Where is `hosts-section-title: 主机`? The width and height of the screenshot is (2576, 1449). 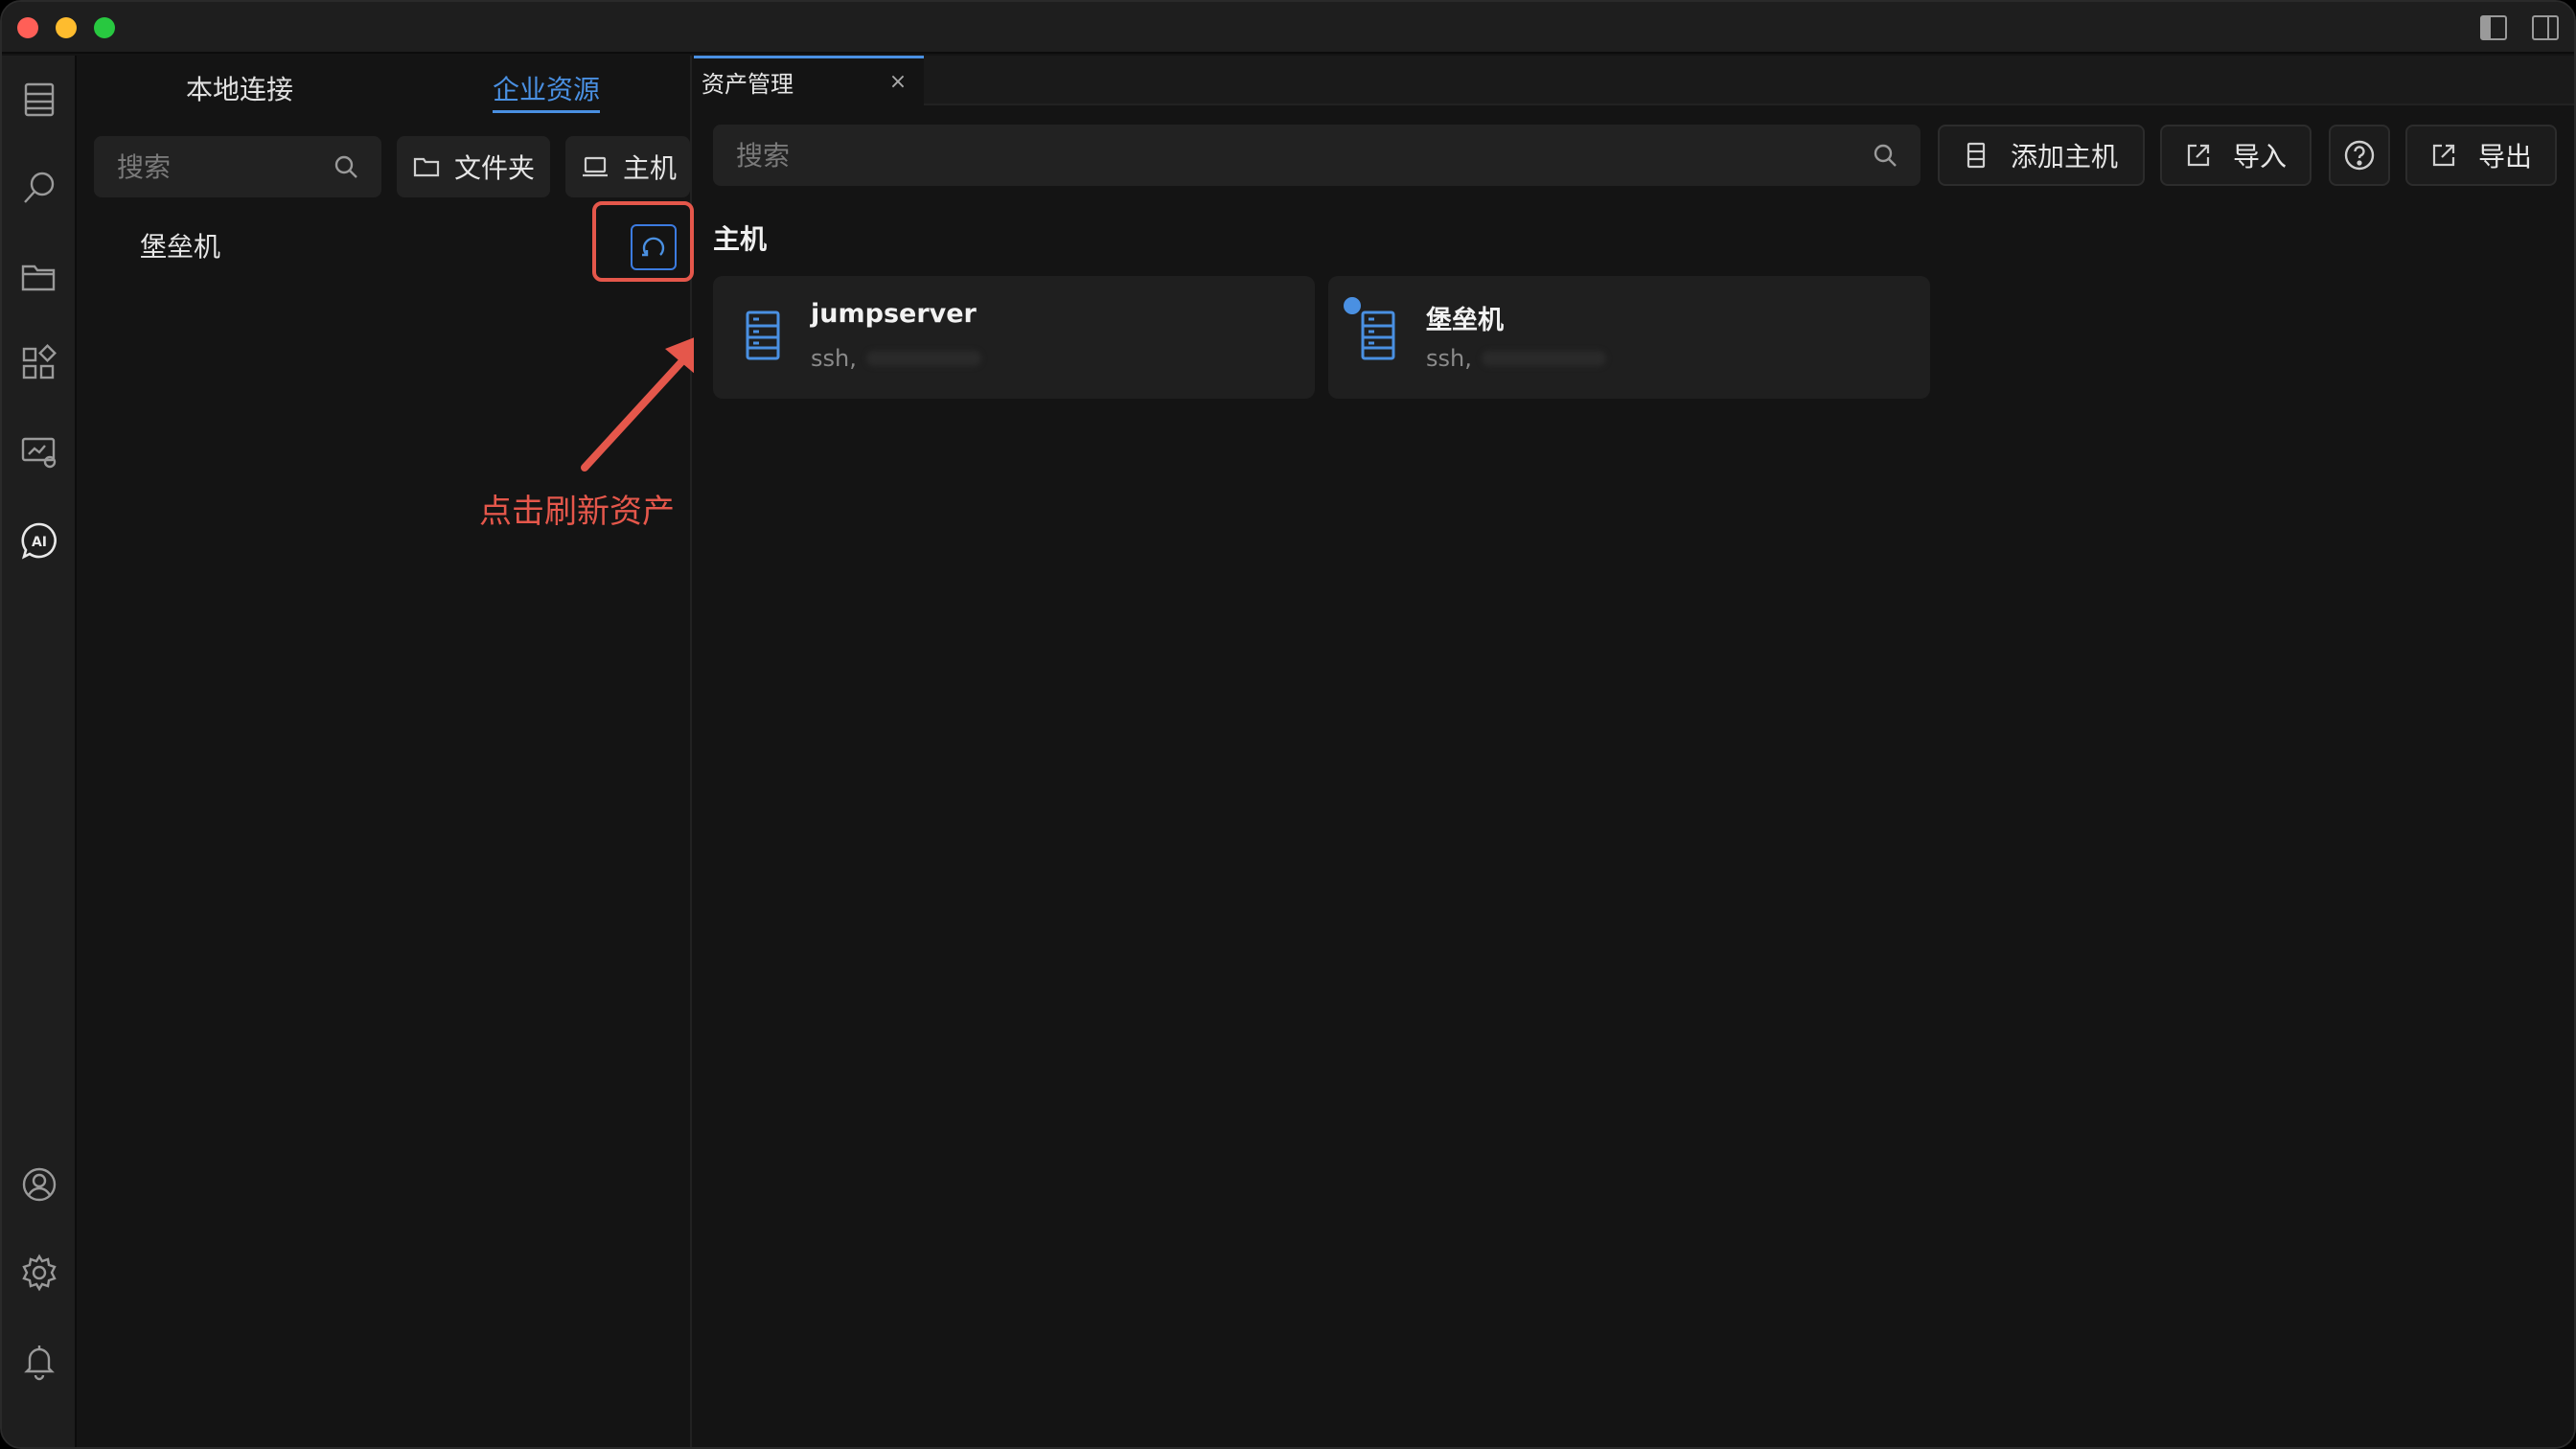 hosts-section-title: 主机 is located at coordinates (740, 239).